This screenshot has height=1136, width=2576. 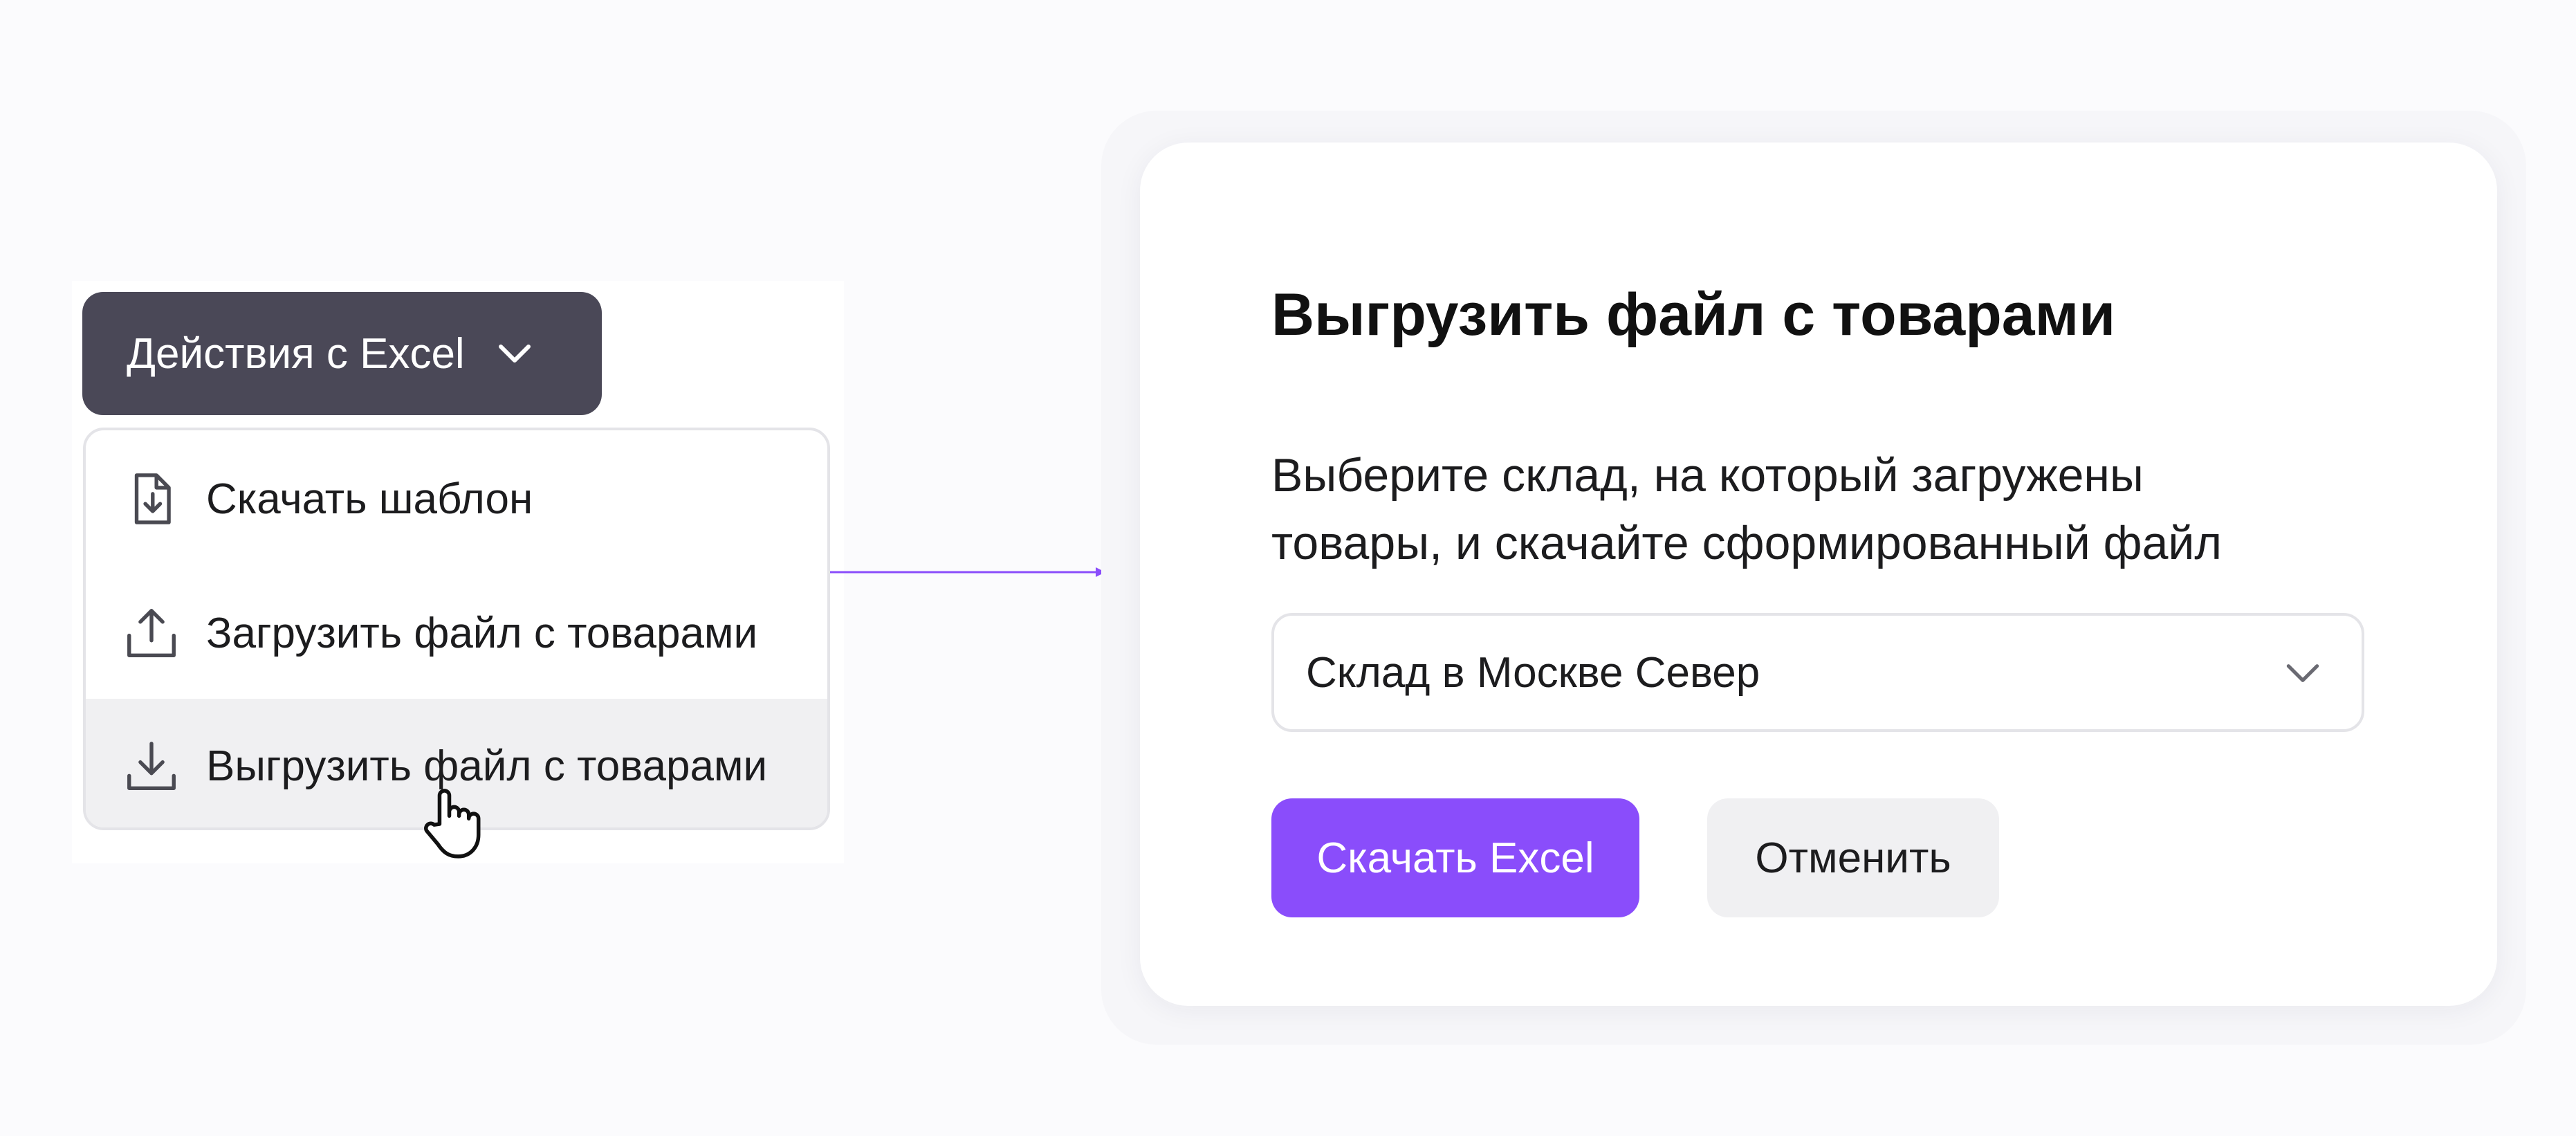 I want to click on excel-actions-label: Действия с Excel, so click(x=296, y=353).